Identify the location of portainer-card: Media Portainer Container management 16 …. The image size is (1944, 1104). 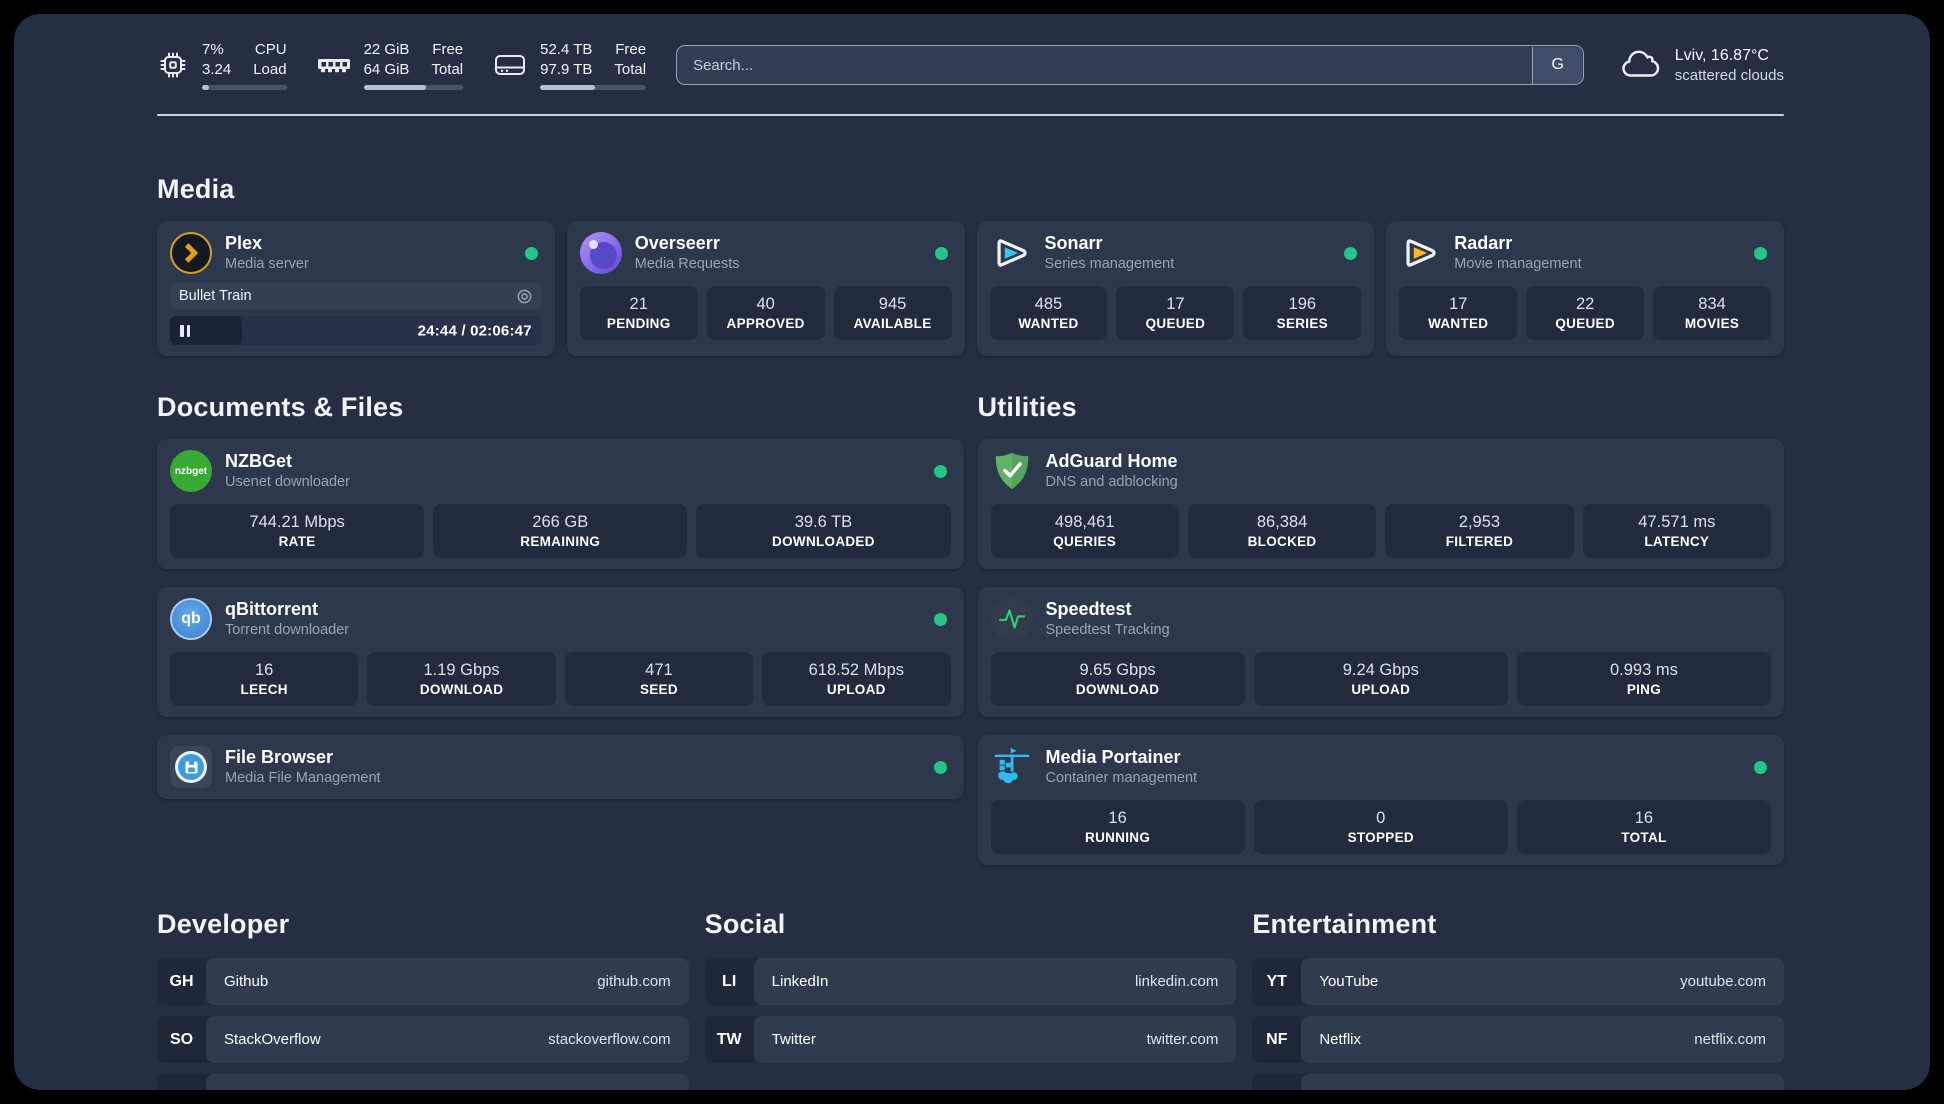
(1380, 800).